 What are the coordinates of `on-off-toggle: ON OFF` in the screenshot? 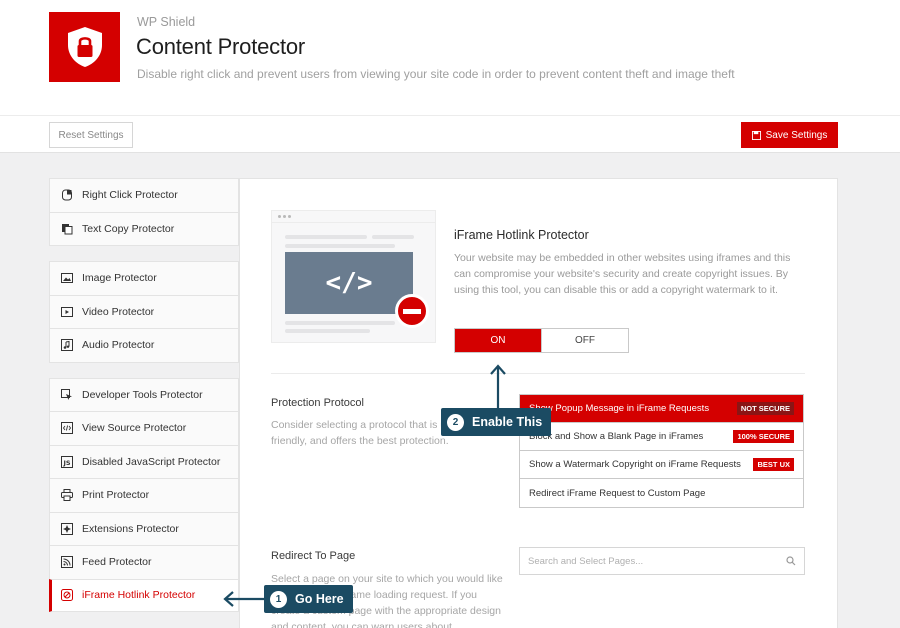 It's located at (541, 340).